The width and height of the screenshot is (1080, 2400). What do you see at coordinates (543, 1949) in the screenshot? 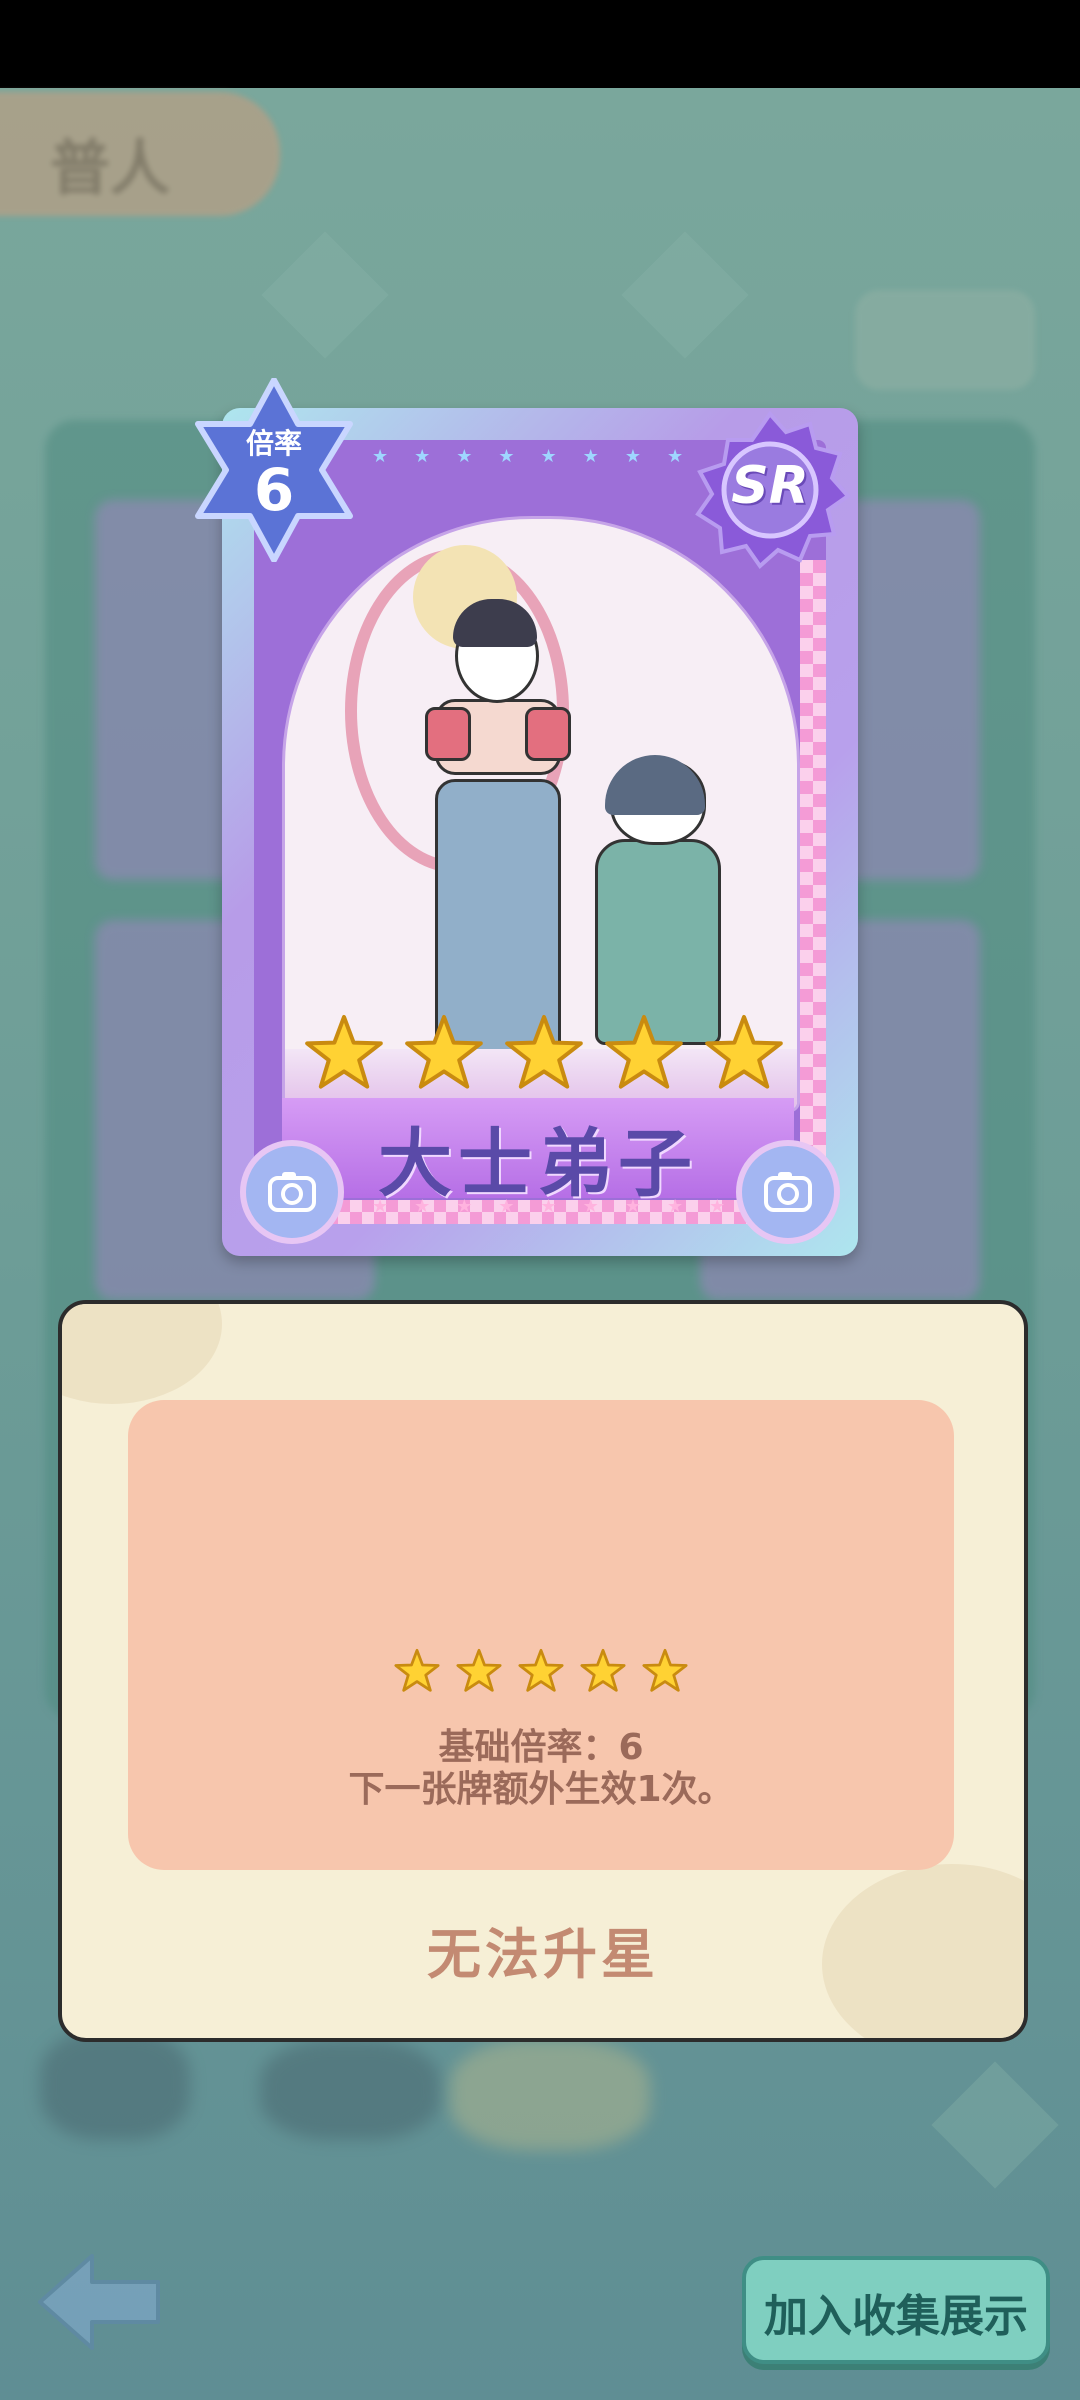
I see `upgrade-status-button: 无法升星` at bounding box center [543, 1949].